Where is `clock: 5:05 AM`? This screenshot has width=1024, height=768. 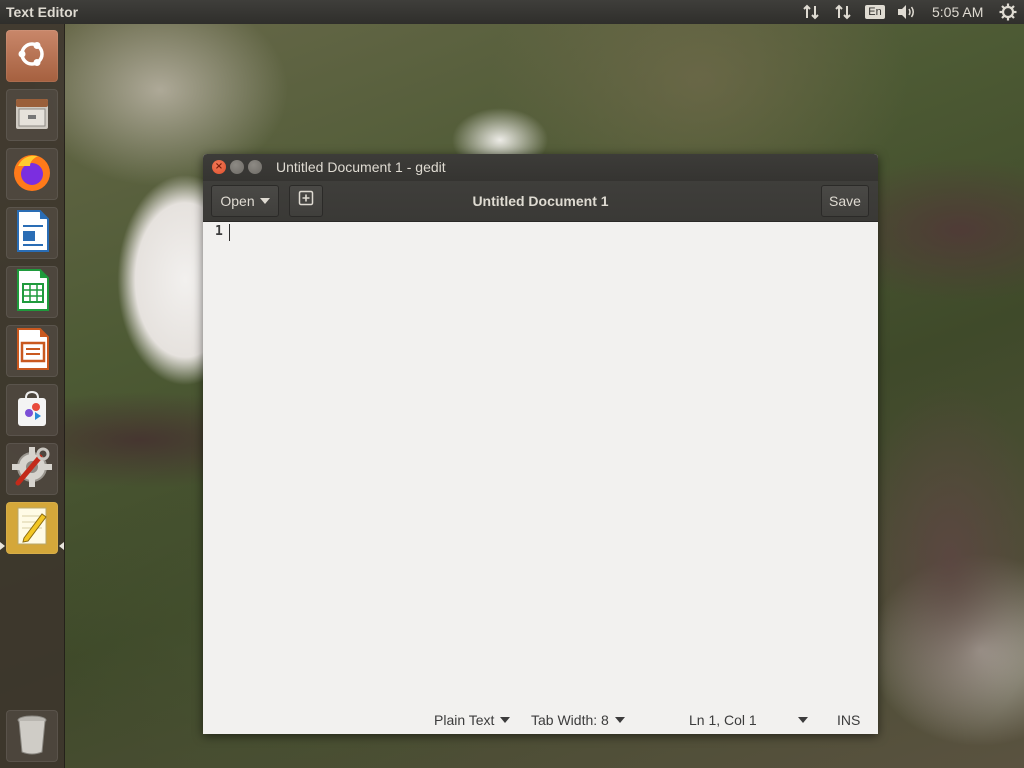 clock: 5:05 AM is located at coordinates (957, 12).